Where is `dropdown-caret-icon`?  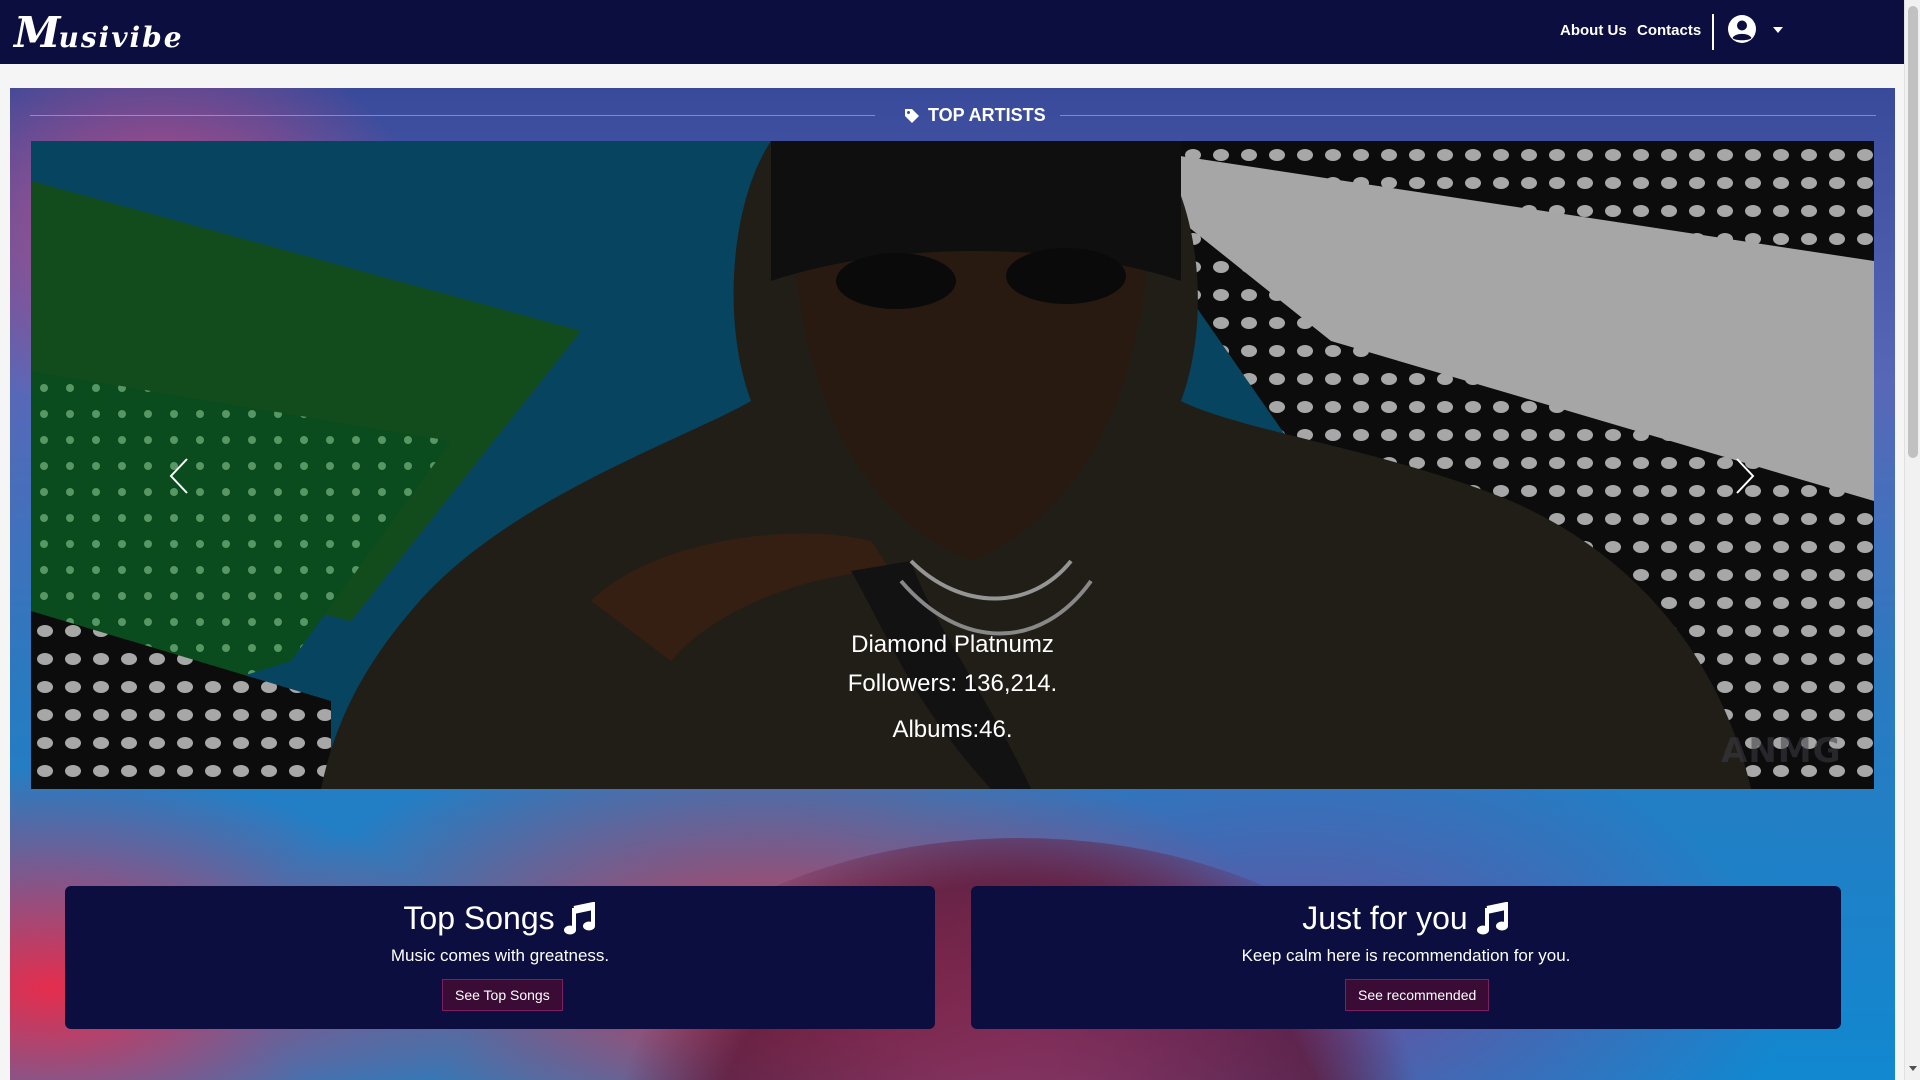 dropdown-caret-icon is located at coordinates (1778, 30).